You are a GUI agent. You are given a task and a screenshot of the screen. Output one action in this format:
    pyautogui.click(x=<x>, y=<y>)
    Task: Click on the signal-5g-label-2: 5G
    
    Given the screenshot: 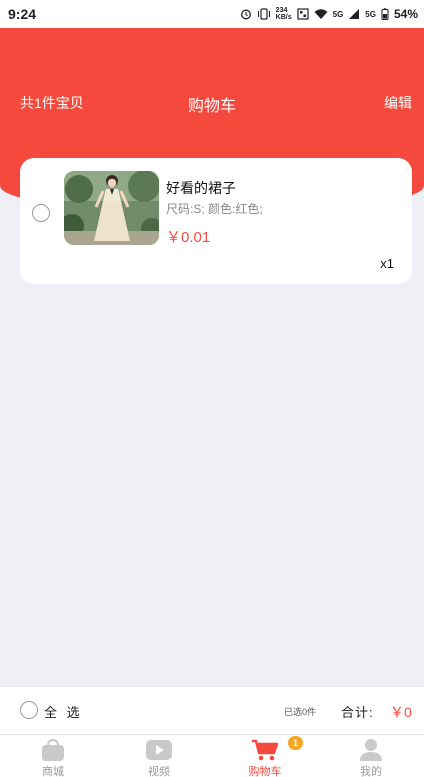 What is the action you would take?
    pyautogui.click(x=370, y=14)
    